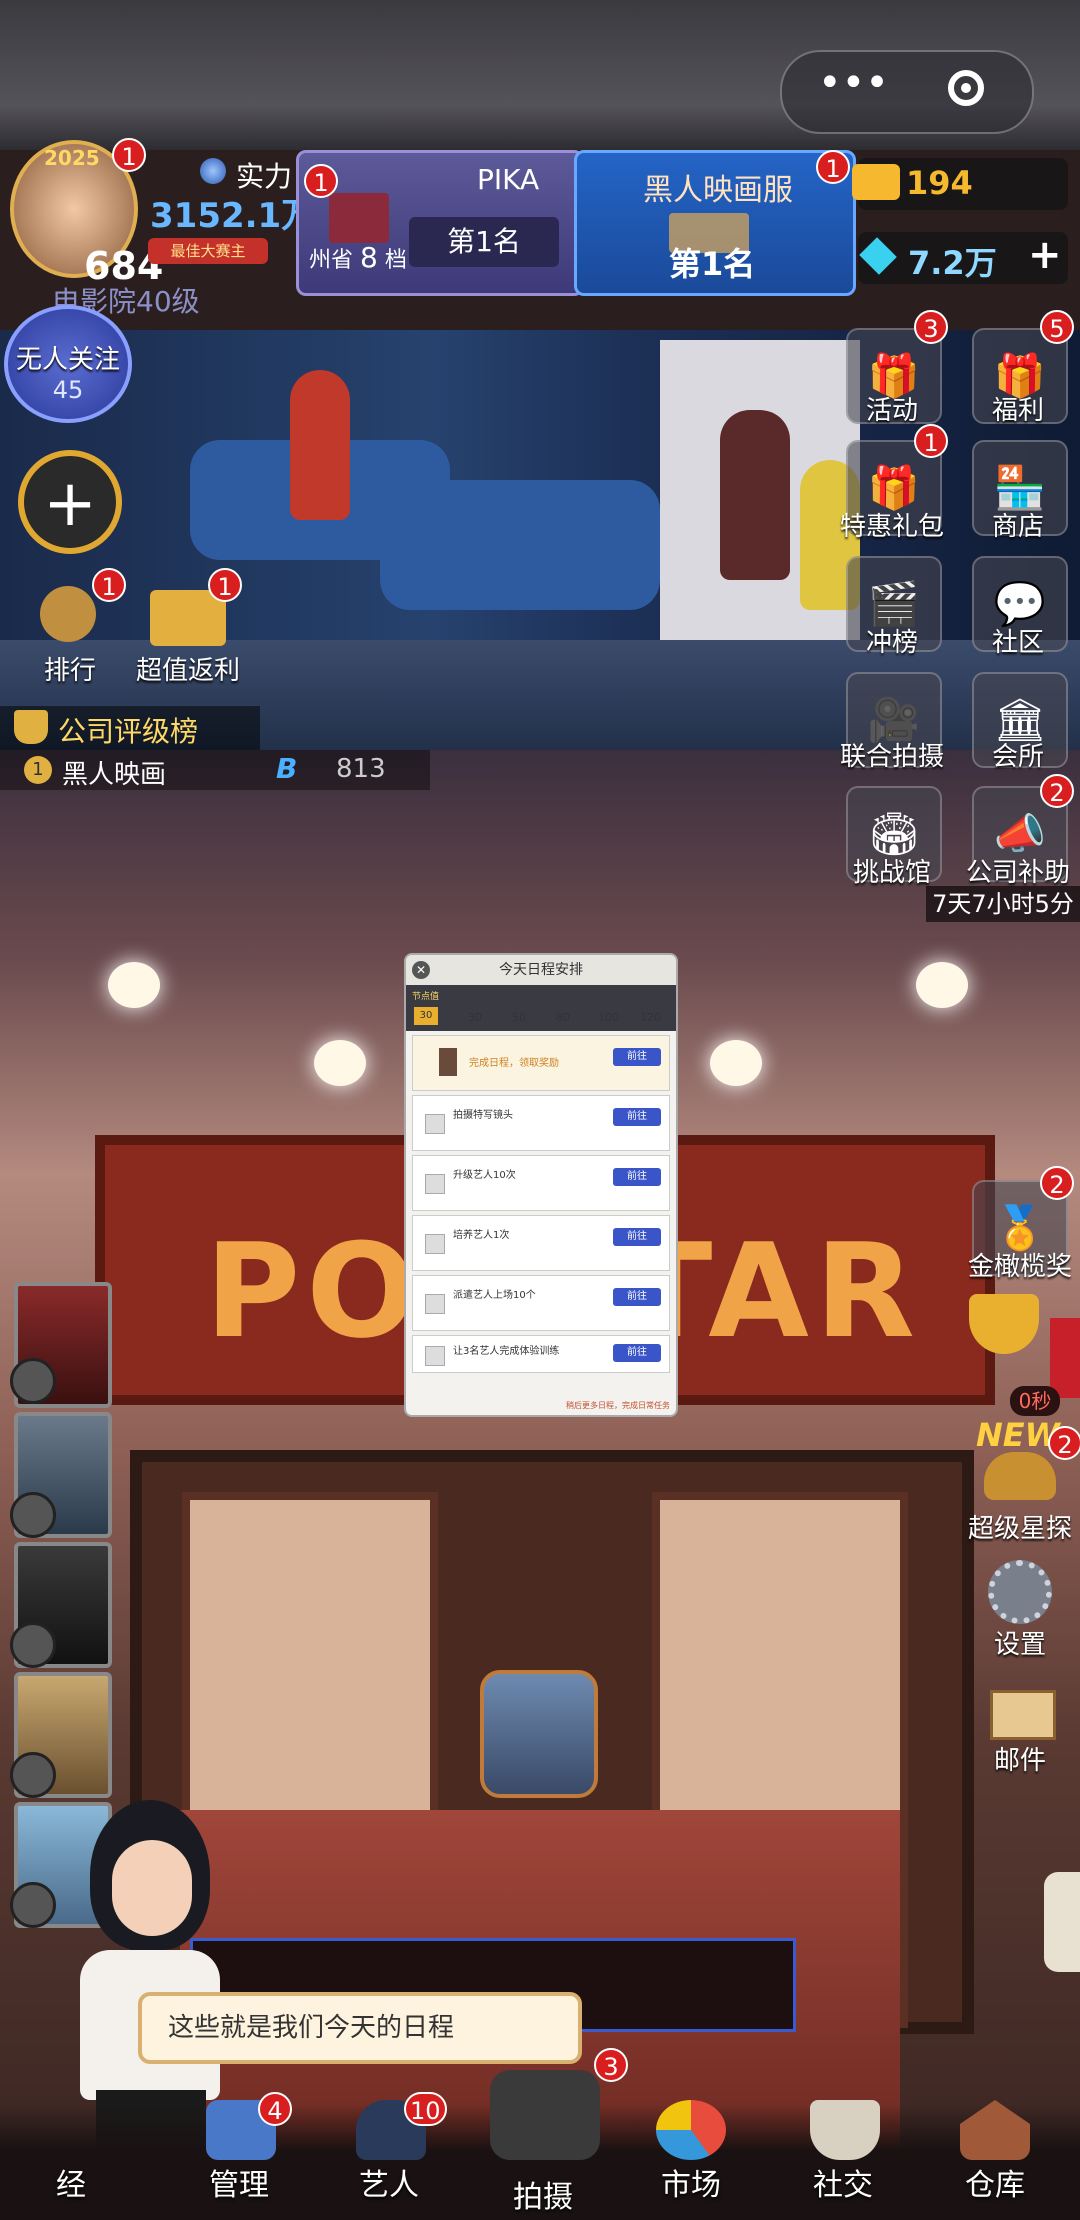 The height and width of the screenshot is (2220, 1080). What do you see at coordinates (67, 360) in the screenshot?
I see `followers-label: 无人关注` at bounding box center [67, 360].